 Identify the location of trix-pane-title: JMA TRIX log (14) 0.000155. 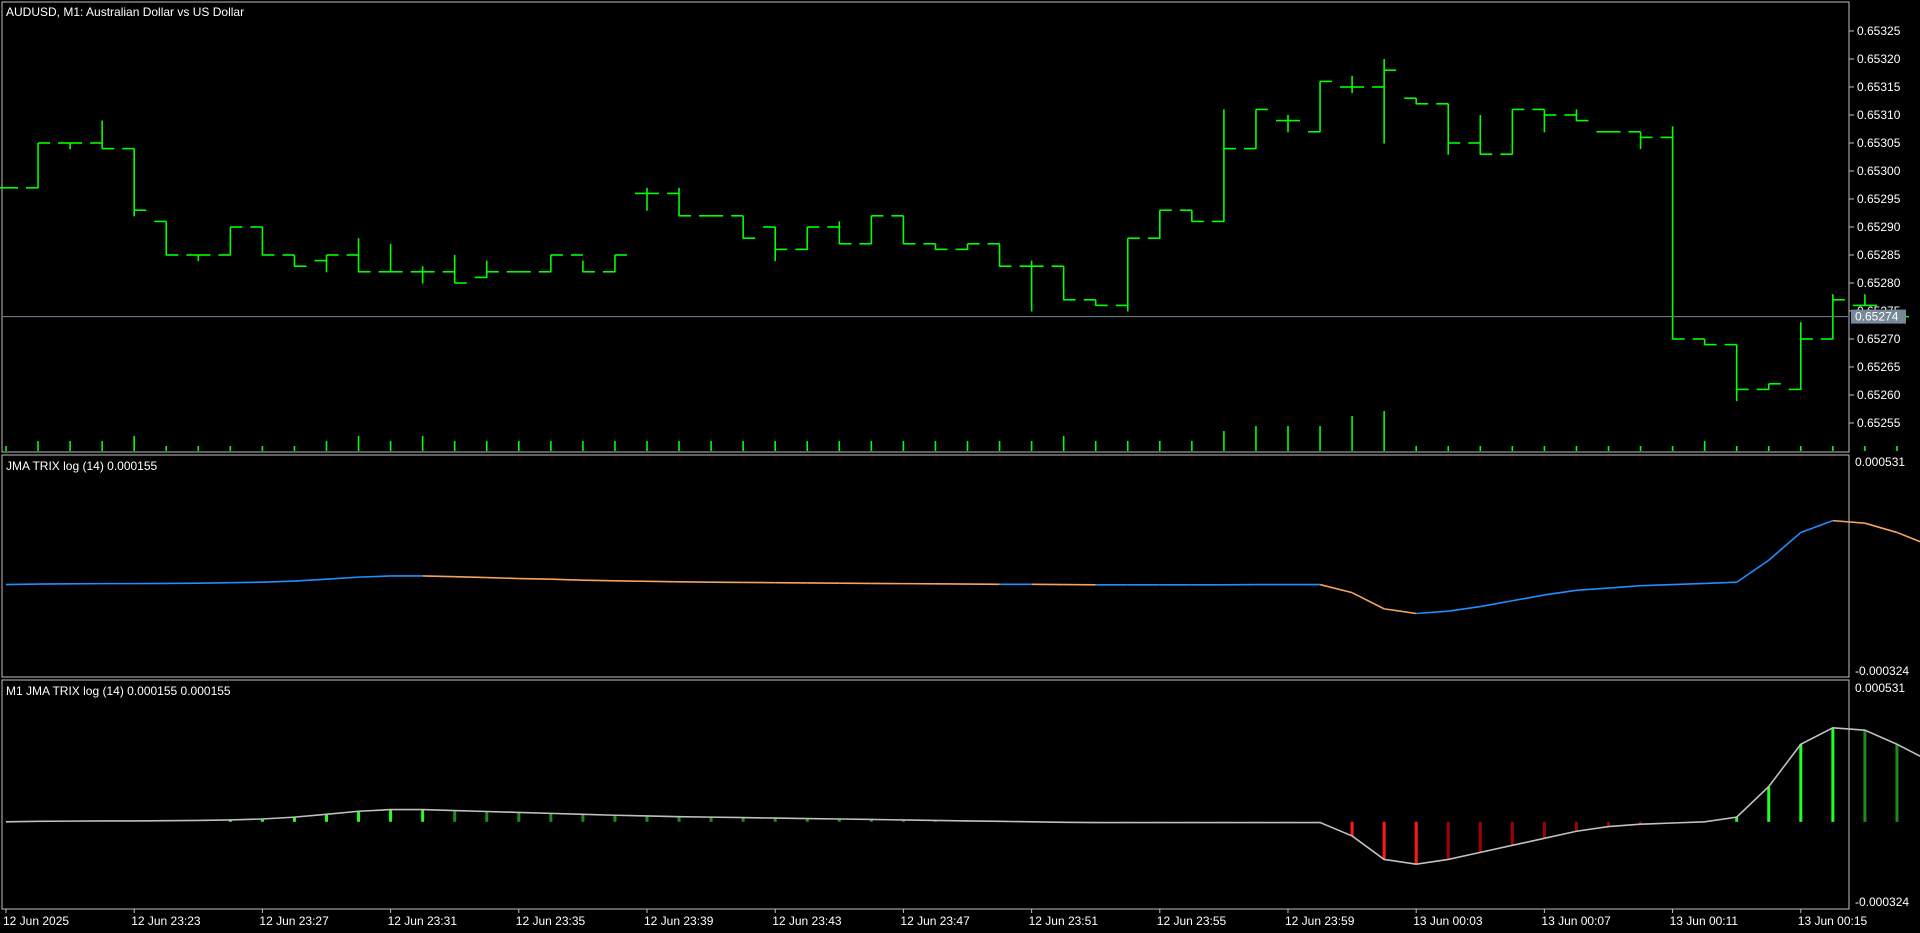
(82, 466).